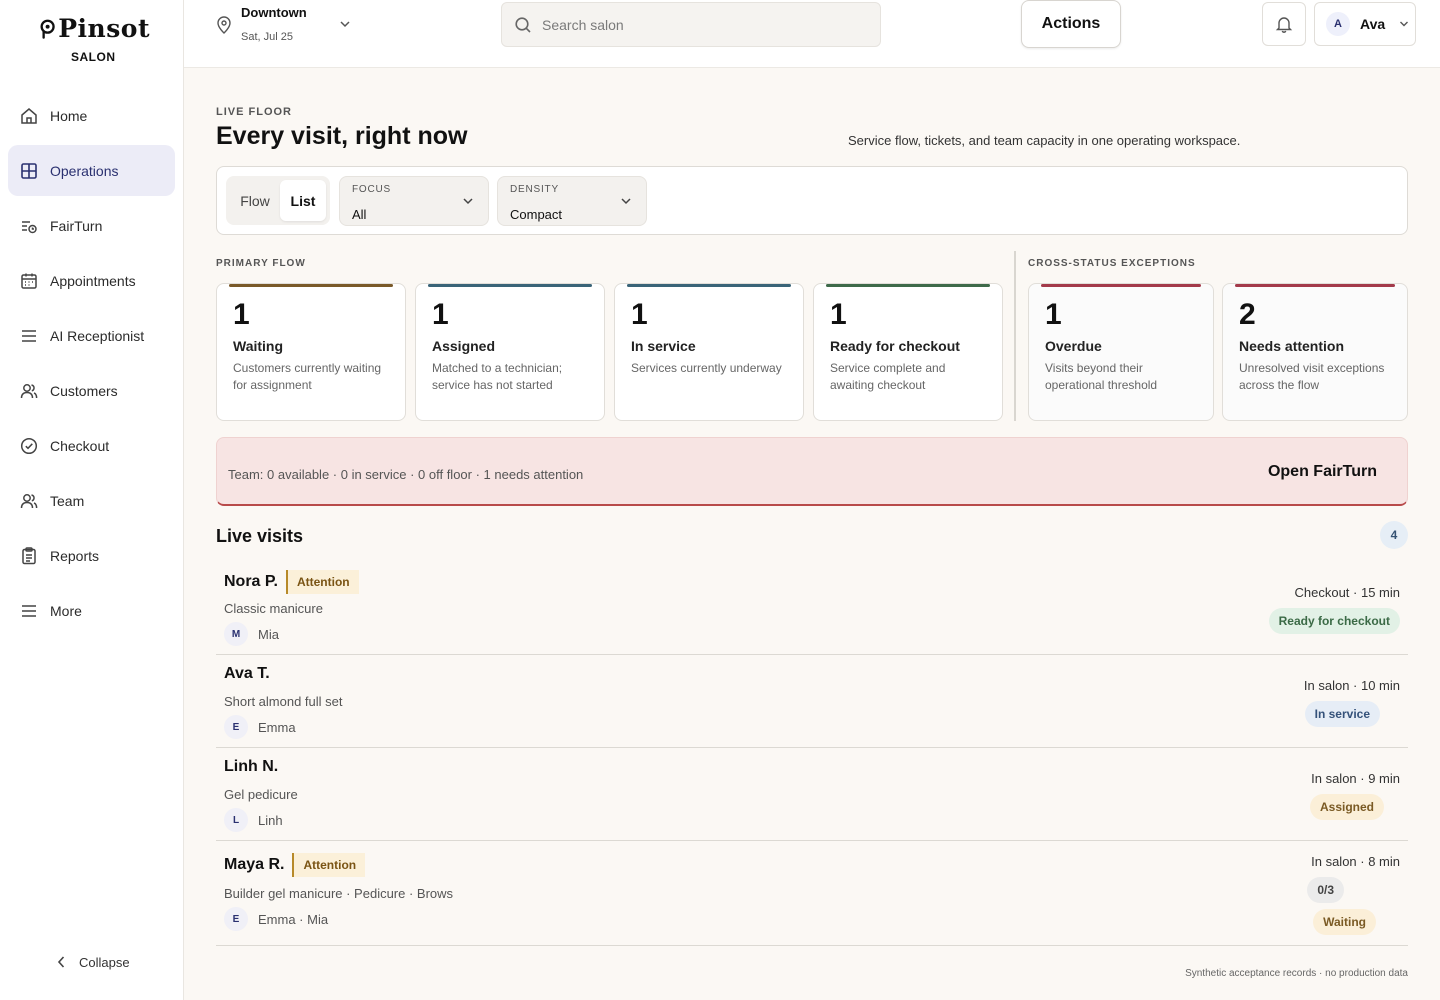  I want to click on view-option-list: List, so click(303, 200).